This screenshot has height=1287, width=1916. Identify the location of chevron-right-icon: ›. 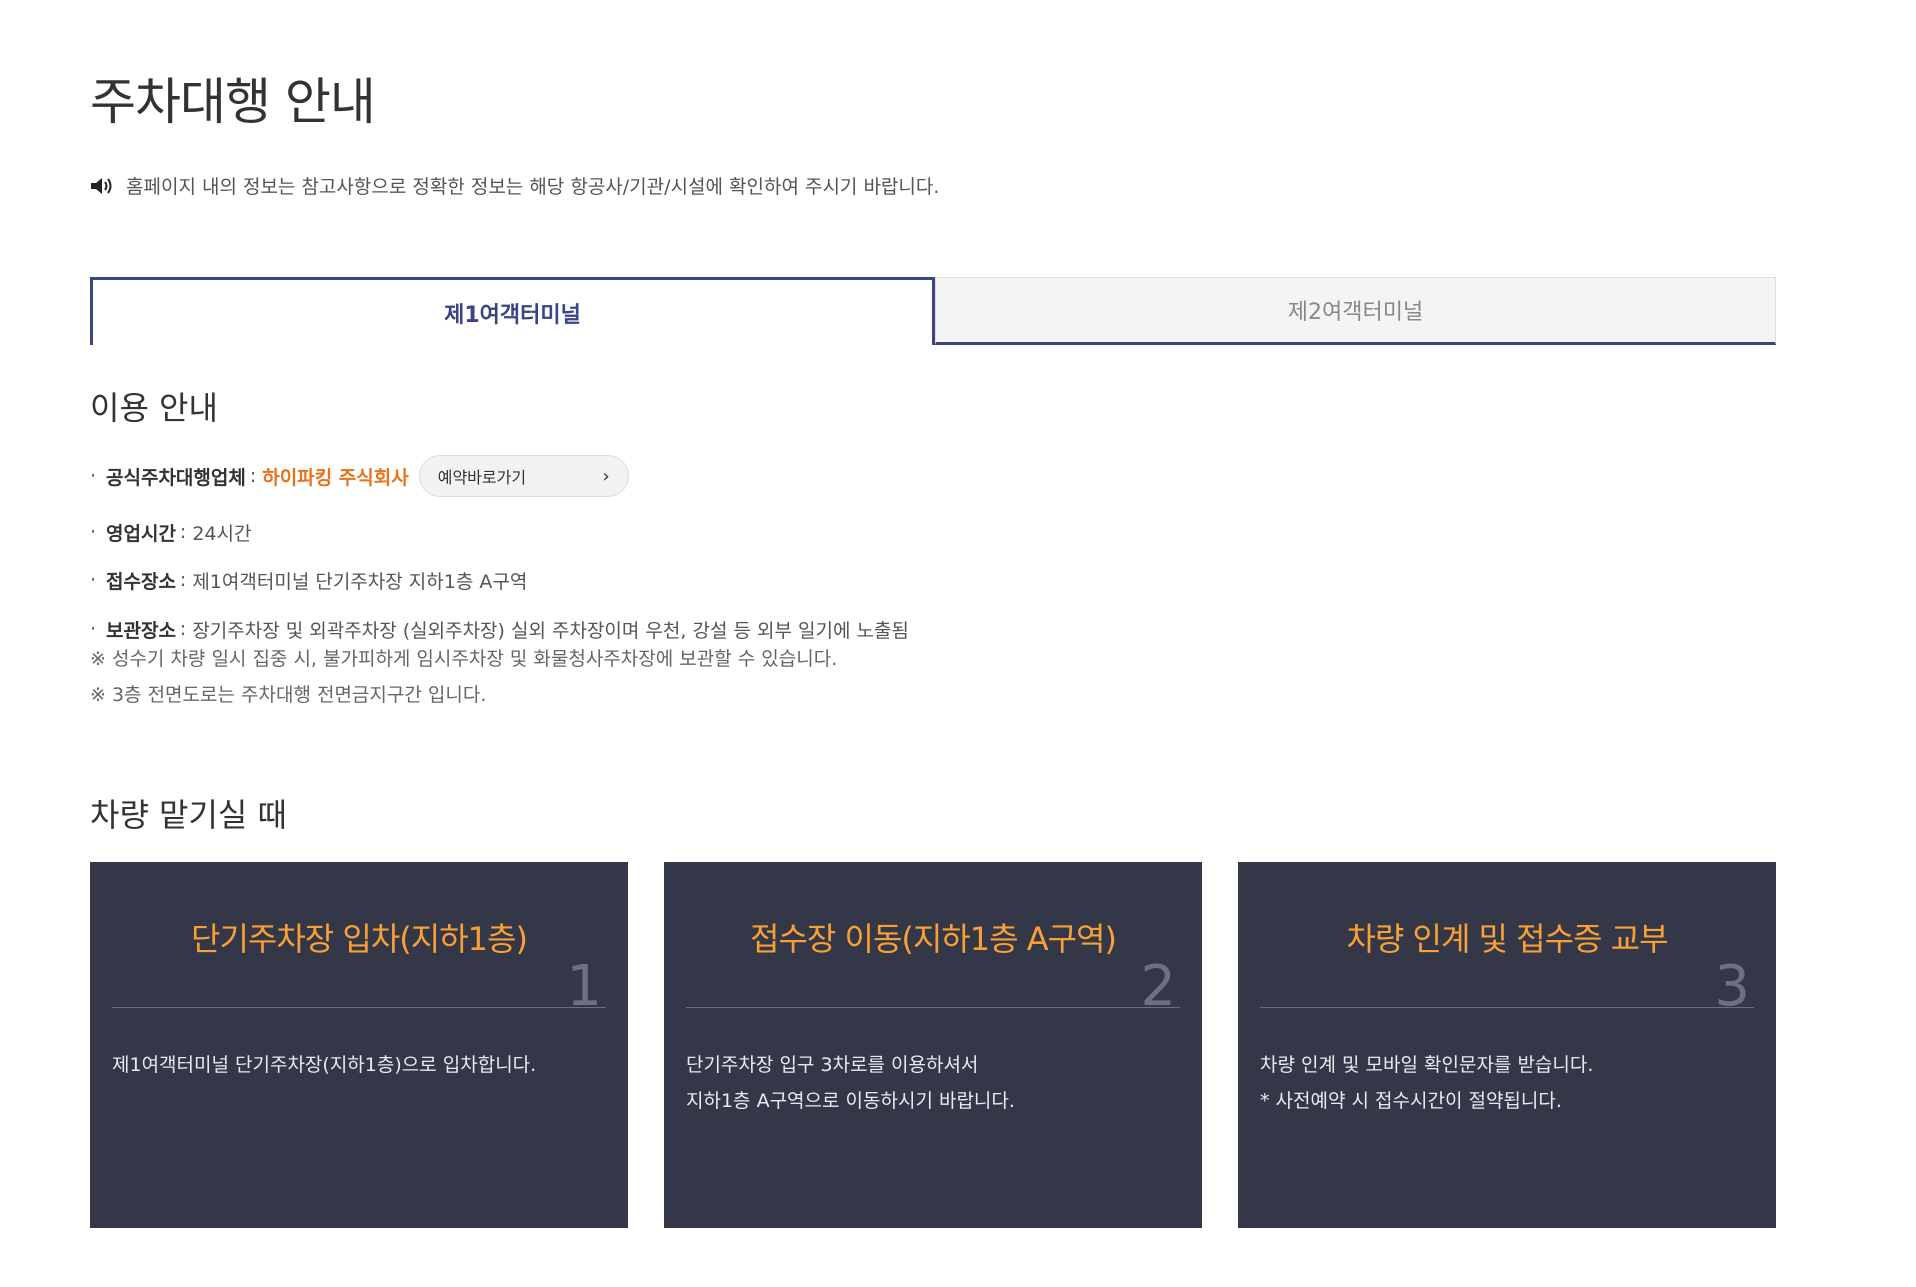
(606, 476).